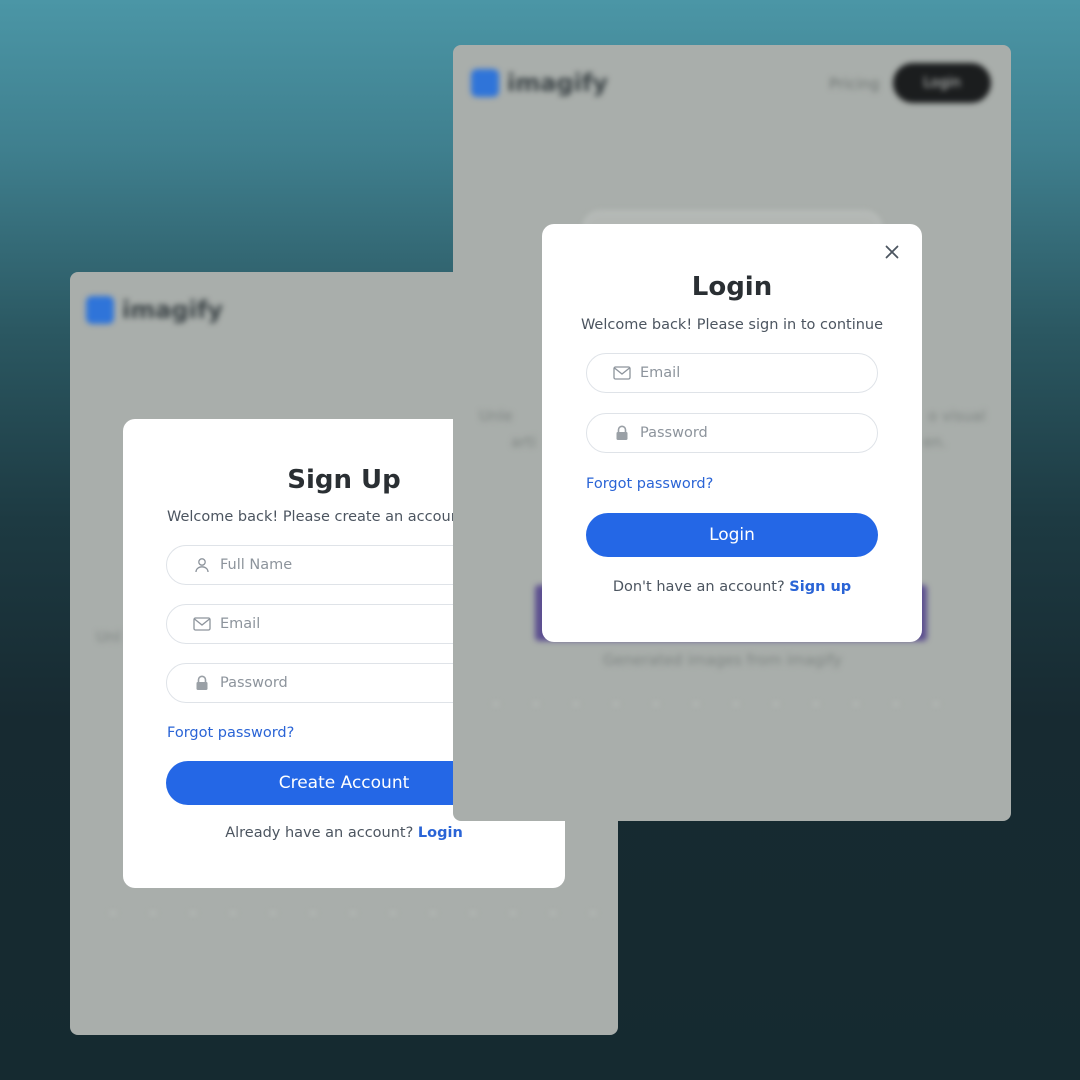 This screenshot has height=1080, width=1080. I want to click on login-button: Login, so click(732, 535).